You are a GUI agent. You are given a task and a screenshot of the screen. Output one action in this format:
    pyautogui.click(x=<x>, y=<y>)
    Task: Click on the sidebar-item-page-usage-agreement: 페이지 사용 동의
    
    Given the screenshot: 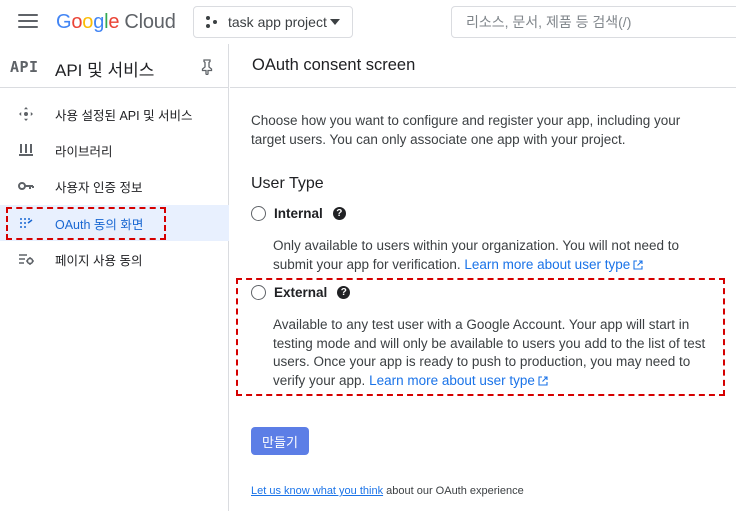 What is the action you would take?
    pyautogui.click(x=114, y=259)
    